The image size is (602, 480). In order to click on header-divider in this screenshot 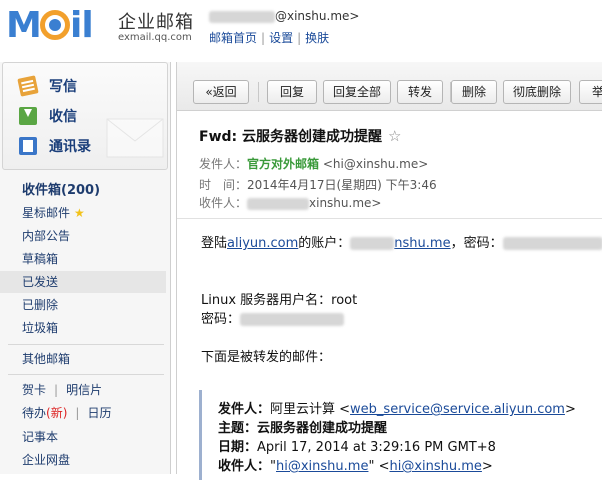, I will do `click(389, 218)`.